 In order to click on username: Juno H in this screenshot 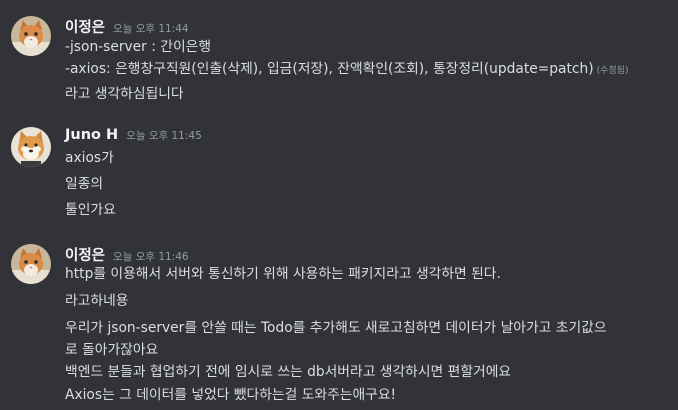, I will do `click(91, 135)`.